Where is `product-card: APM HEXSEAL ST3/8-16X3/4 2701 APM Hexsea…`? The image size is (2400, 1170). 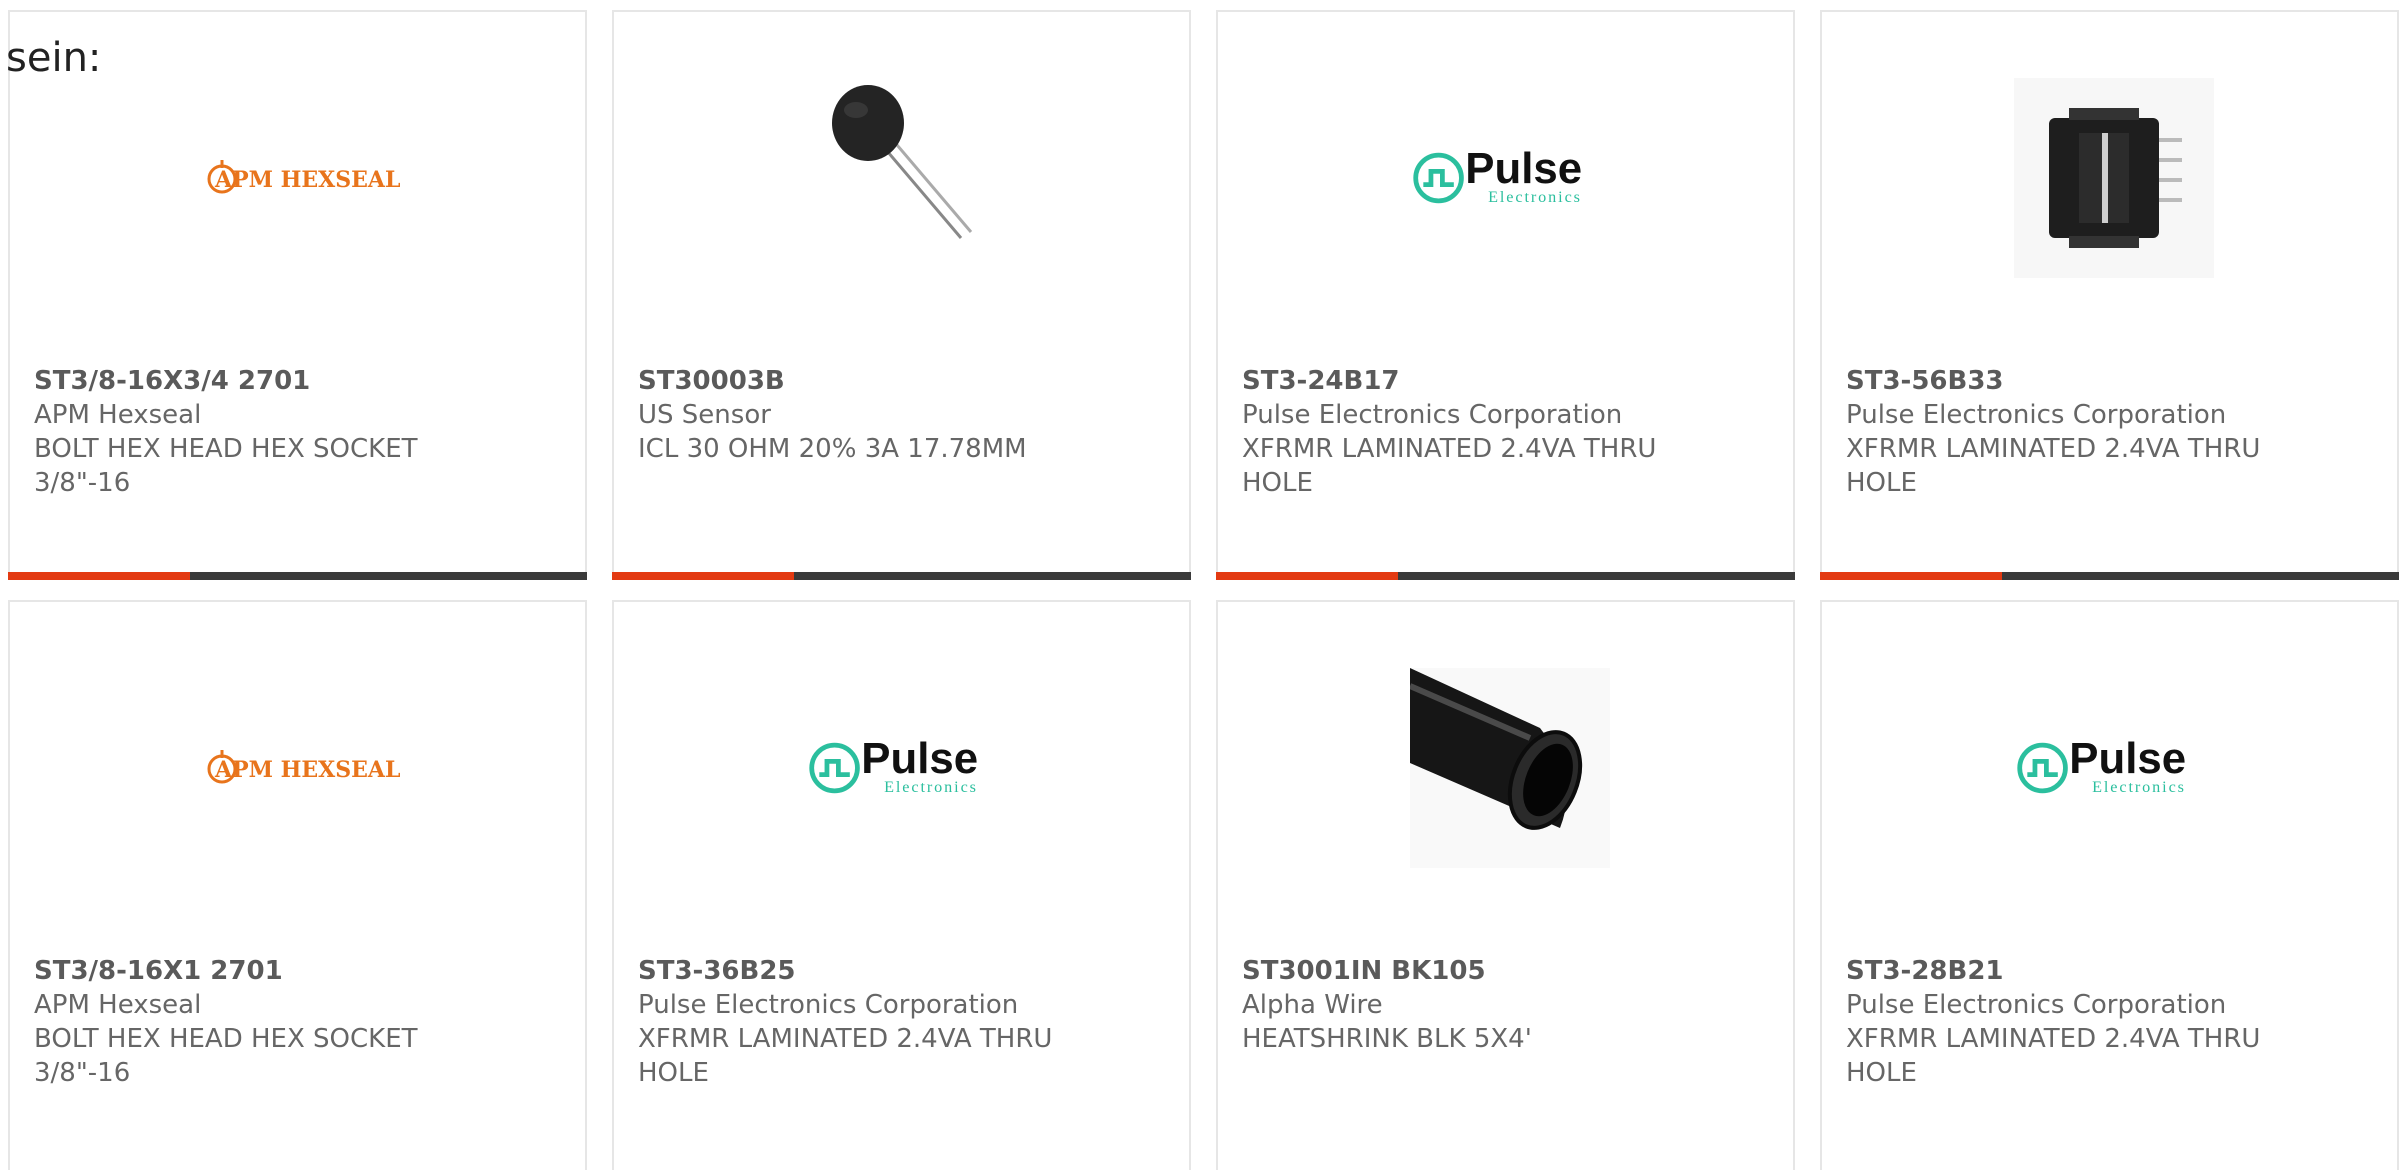
product-card: APM HEXSEAL ST3/8-16X3/4 2701 APM Hexsea… is located at coordinates (297, 295).